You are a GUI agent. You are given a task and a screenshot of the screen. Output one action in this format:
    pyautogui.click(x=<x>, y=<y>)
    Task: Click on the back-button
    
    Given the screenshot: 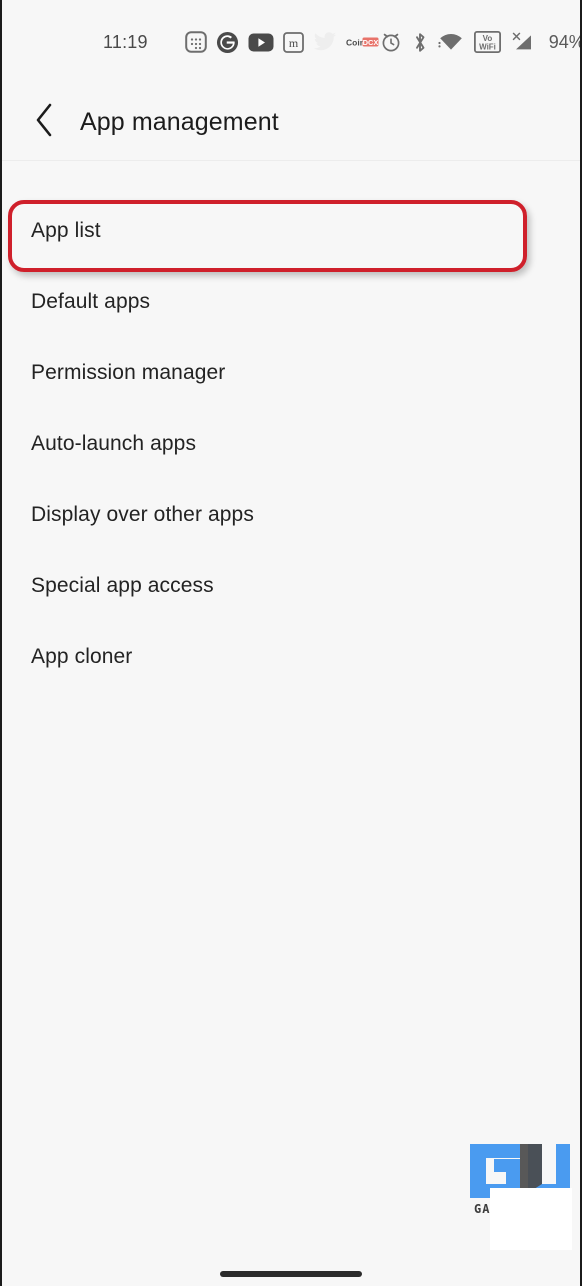 What is the action you would take?
    pyautogui.click(x=45, y=122)
    